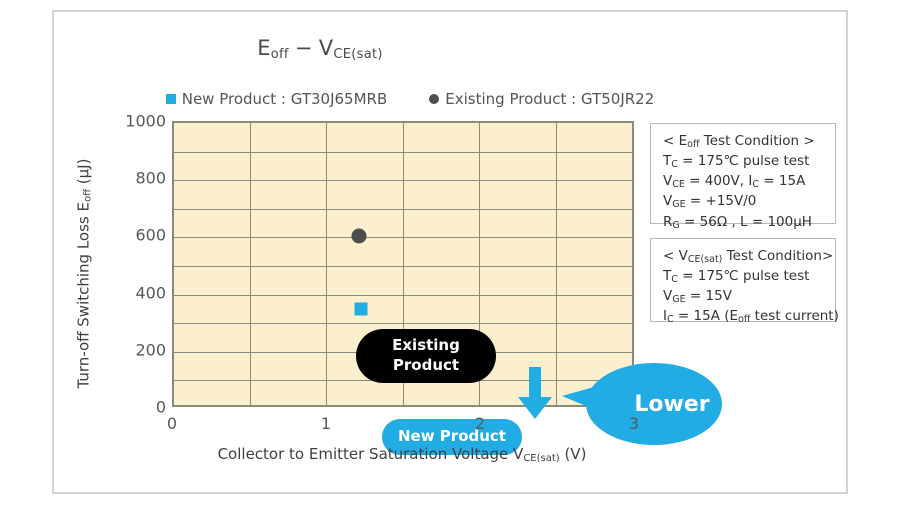 This screenshot has height=506, width=900. I want to click on legend-label-new-product: New Product : GT30J65MRB, so click(284, 99).